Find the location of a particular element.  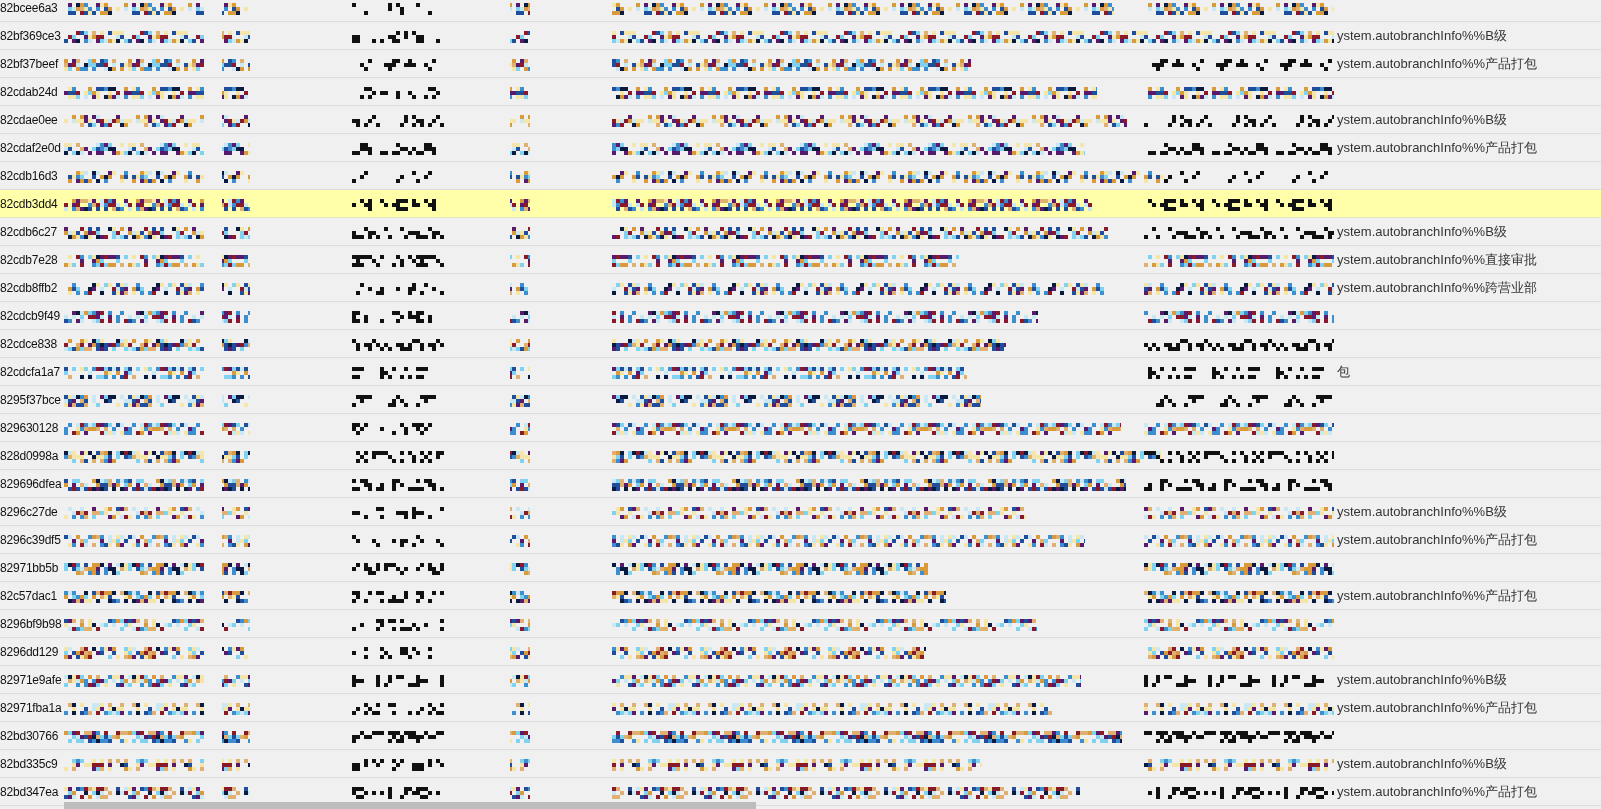

table-cell-text: 829630128 is located at coordinates (30, 428).